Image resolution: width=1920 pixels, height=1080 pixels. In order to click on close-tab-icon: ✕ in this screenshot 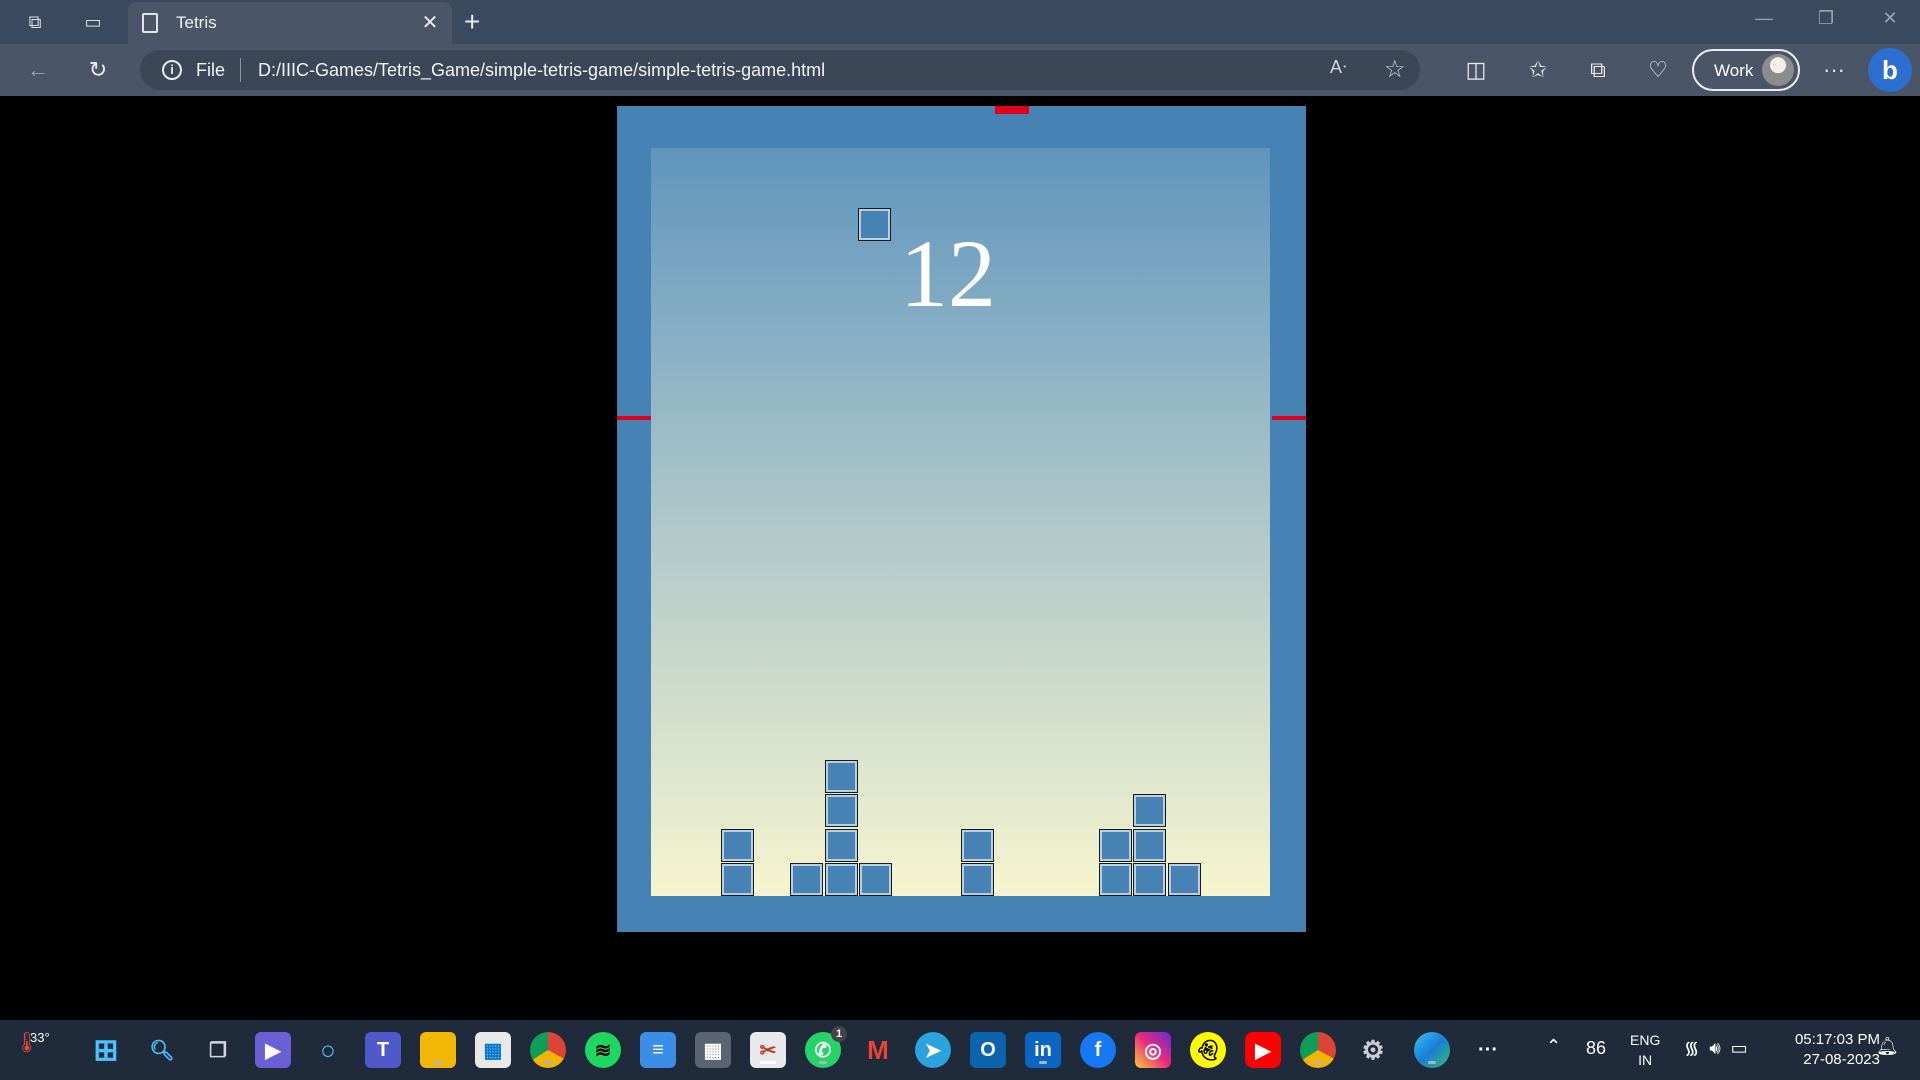, I will do `click(430, 22)`.